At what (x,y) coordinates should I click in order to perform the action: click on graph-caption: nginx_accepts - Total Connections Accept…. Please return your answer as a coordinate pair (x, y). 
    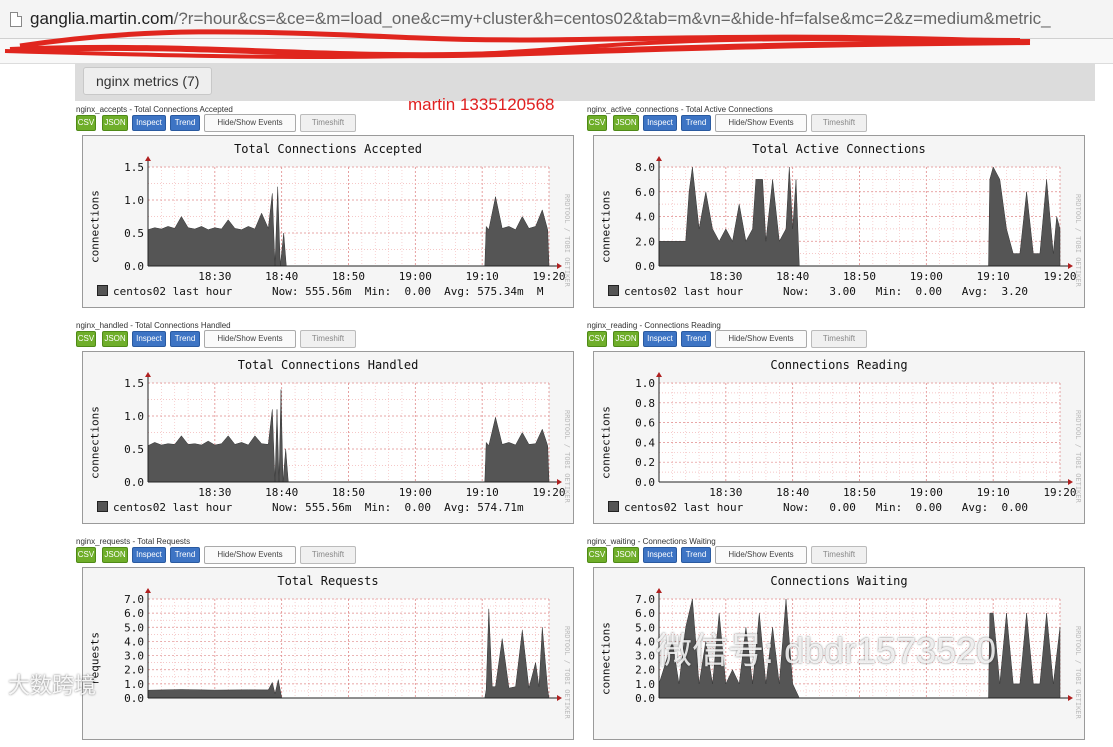
    Looking at the image, I should click on (154, 109).